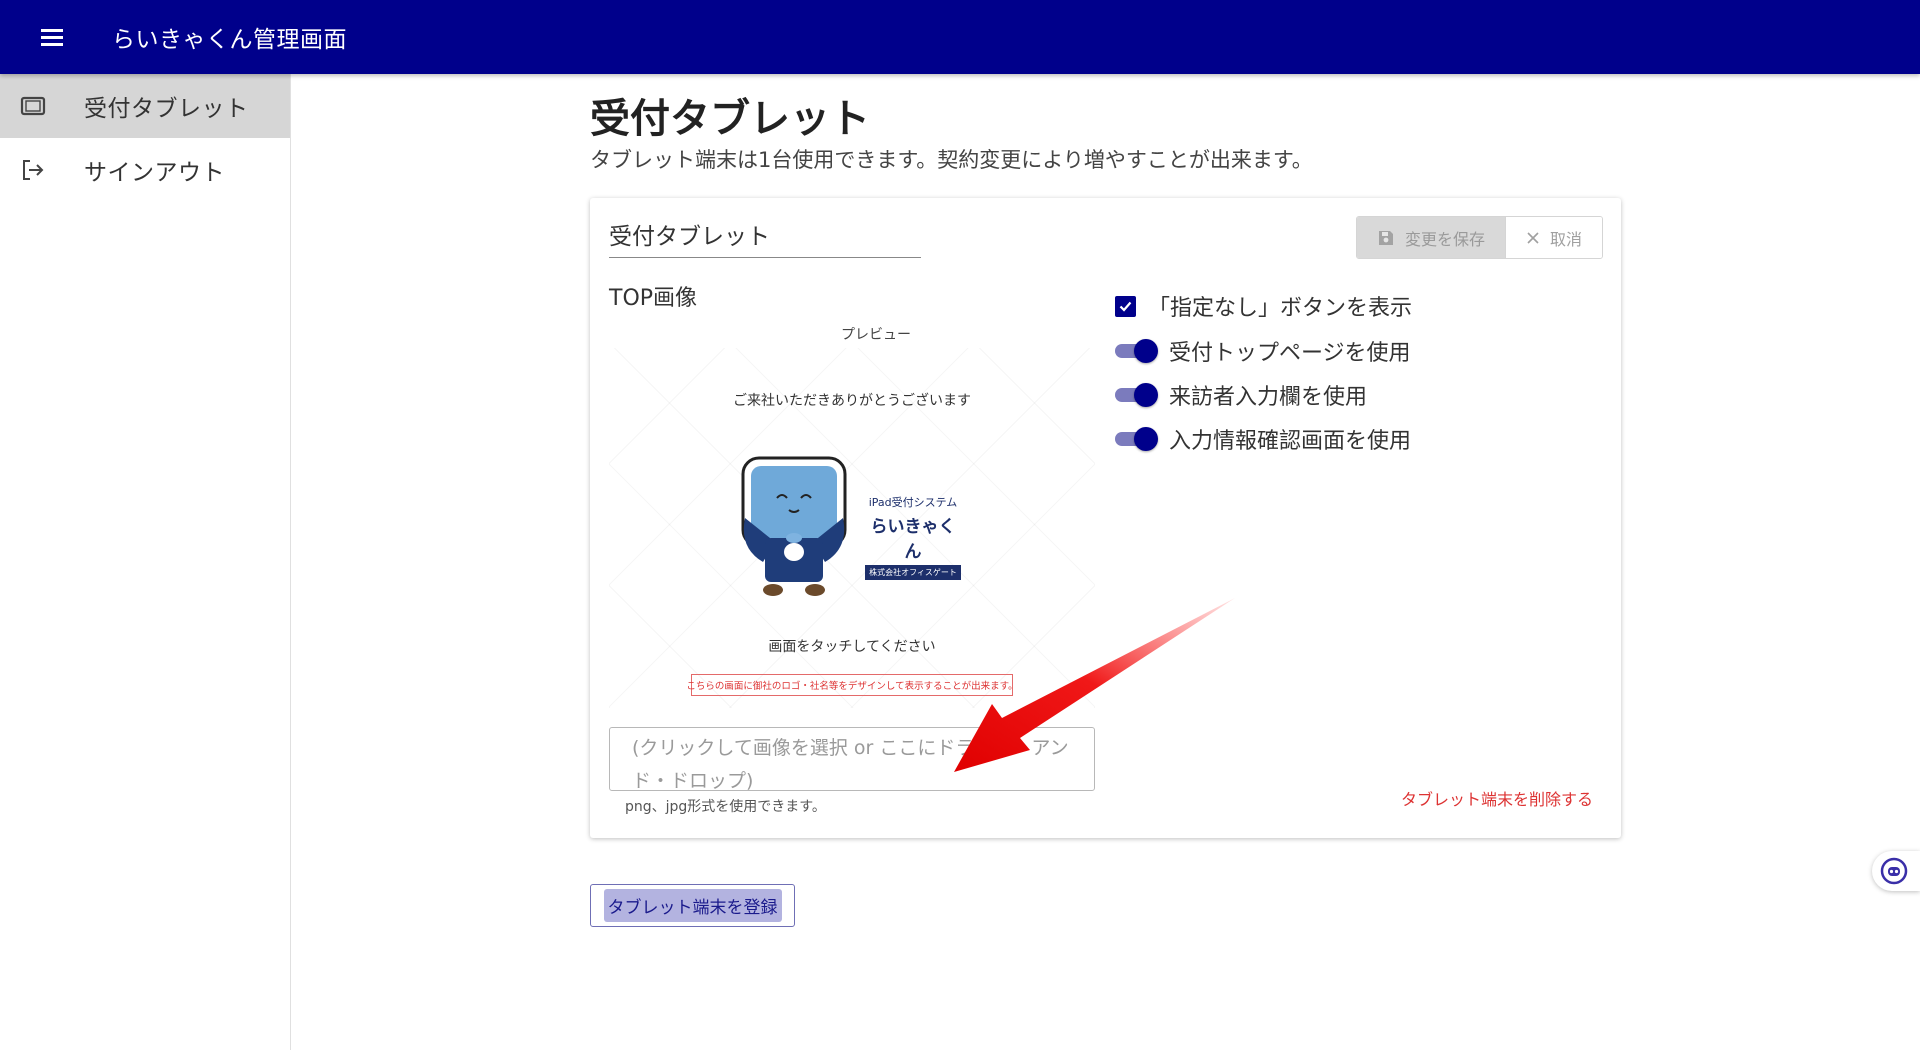  I want to click on page-title: 受付タブレット, so click(730, 119).